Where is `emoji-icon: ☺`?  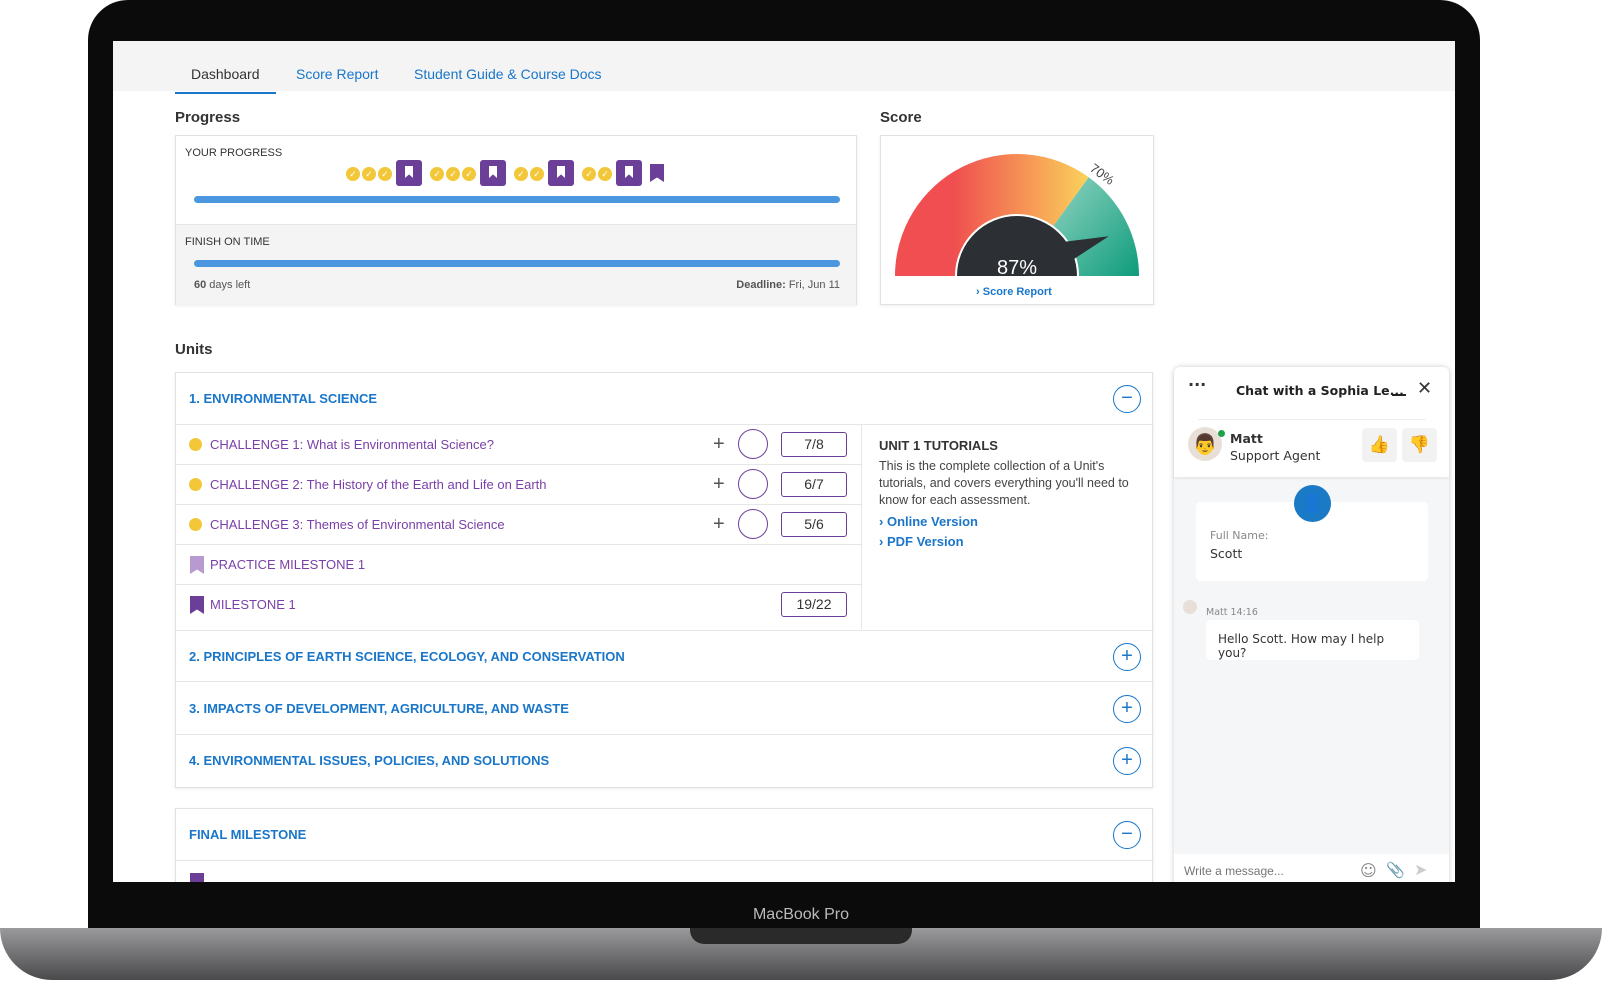 emoji-icon: ☺ is located at coordinates (1368, 870).